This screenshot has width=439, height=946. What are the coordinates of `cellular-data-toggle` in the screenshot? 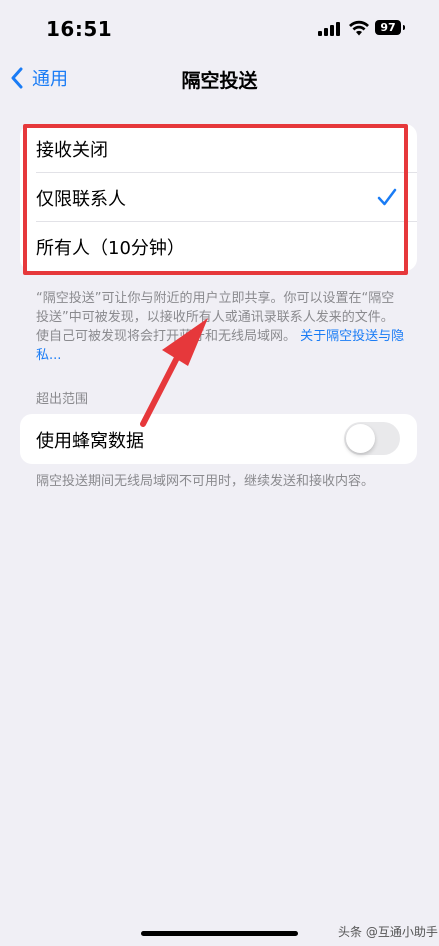 It's located at (372, 438).